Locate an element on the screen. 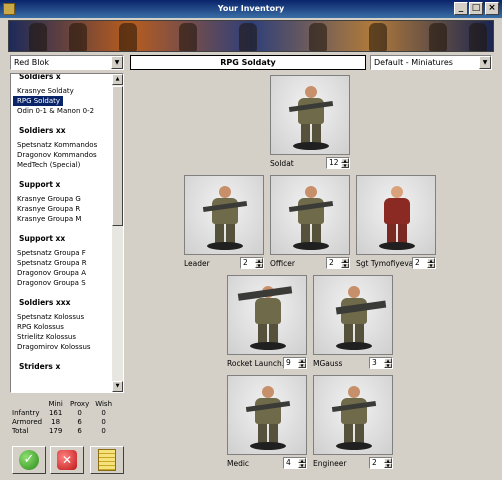  mini-card-label: Engineer is located at coordinates (330, 463).